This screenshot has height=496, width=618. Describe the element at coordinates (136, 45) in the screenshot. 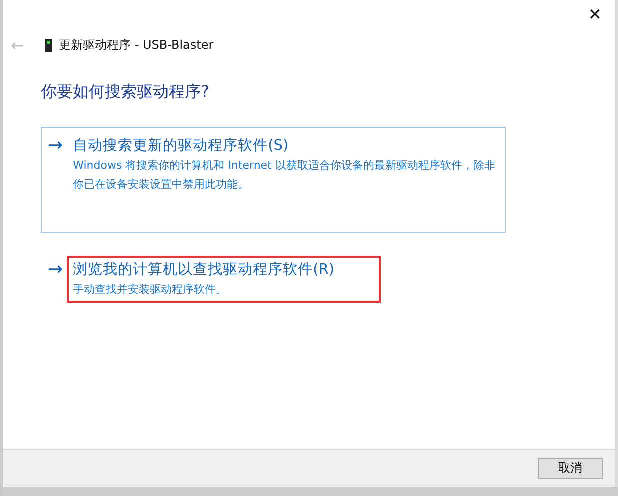

I see `window-title: 更新驱动程序 - USB-Blaster` at that location.